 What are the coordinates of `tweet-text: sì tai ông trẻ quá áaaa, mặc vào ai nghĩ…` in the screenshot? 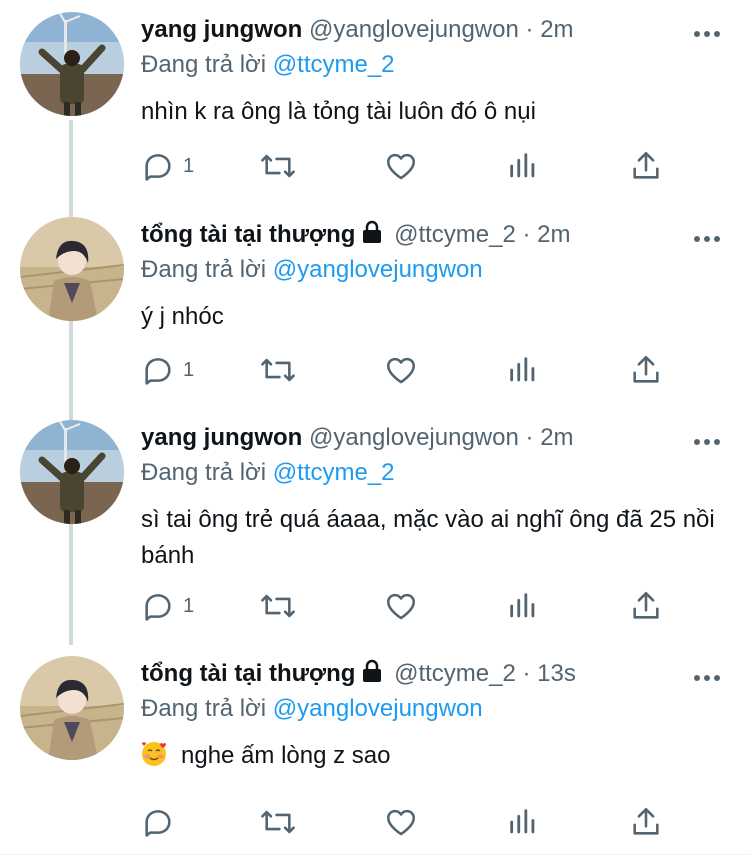 It's located at (428, 537).